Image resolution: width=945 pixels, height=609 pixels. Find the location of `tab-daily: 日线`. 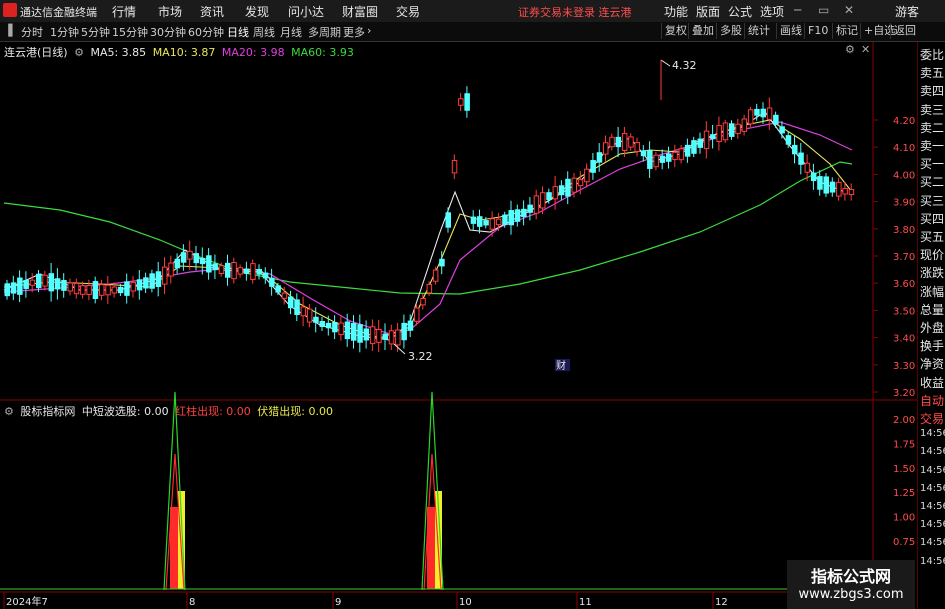

tab-daily: 日线 is located at coordinates (238, 32).